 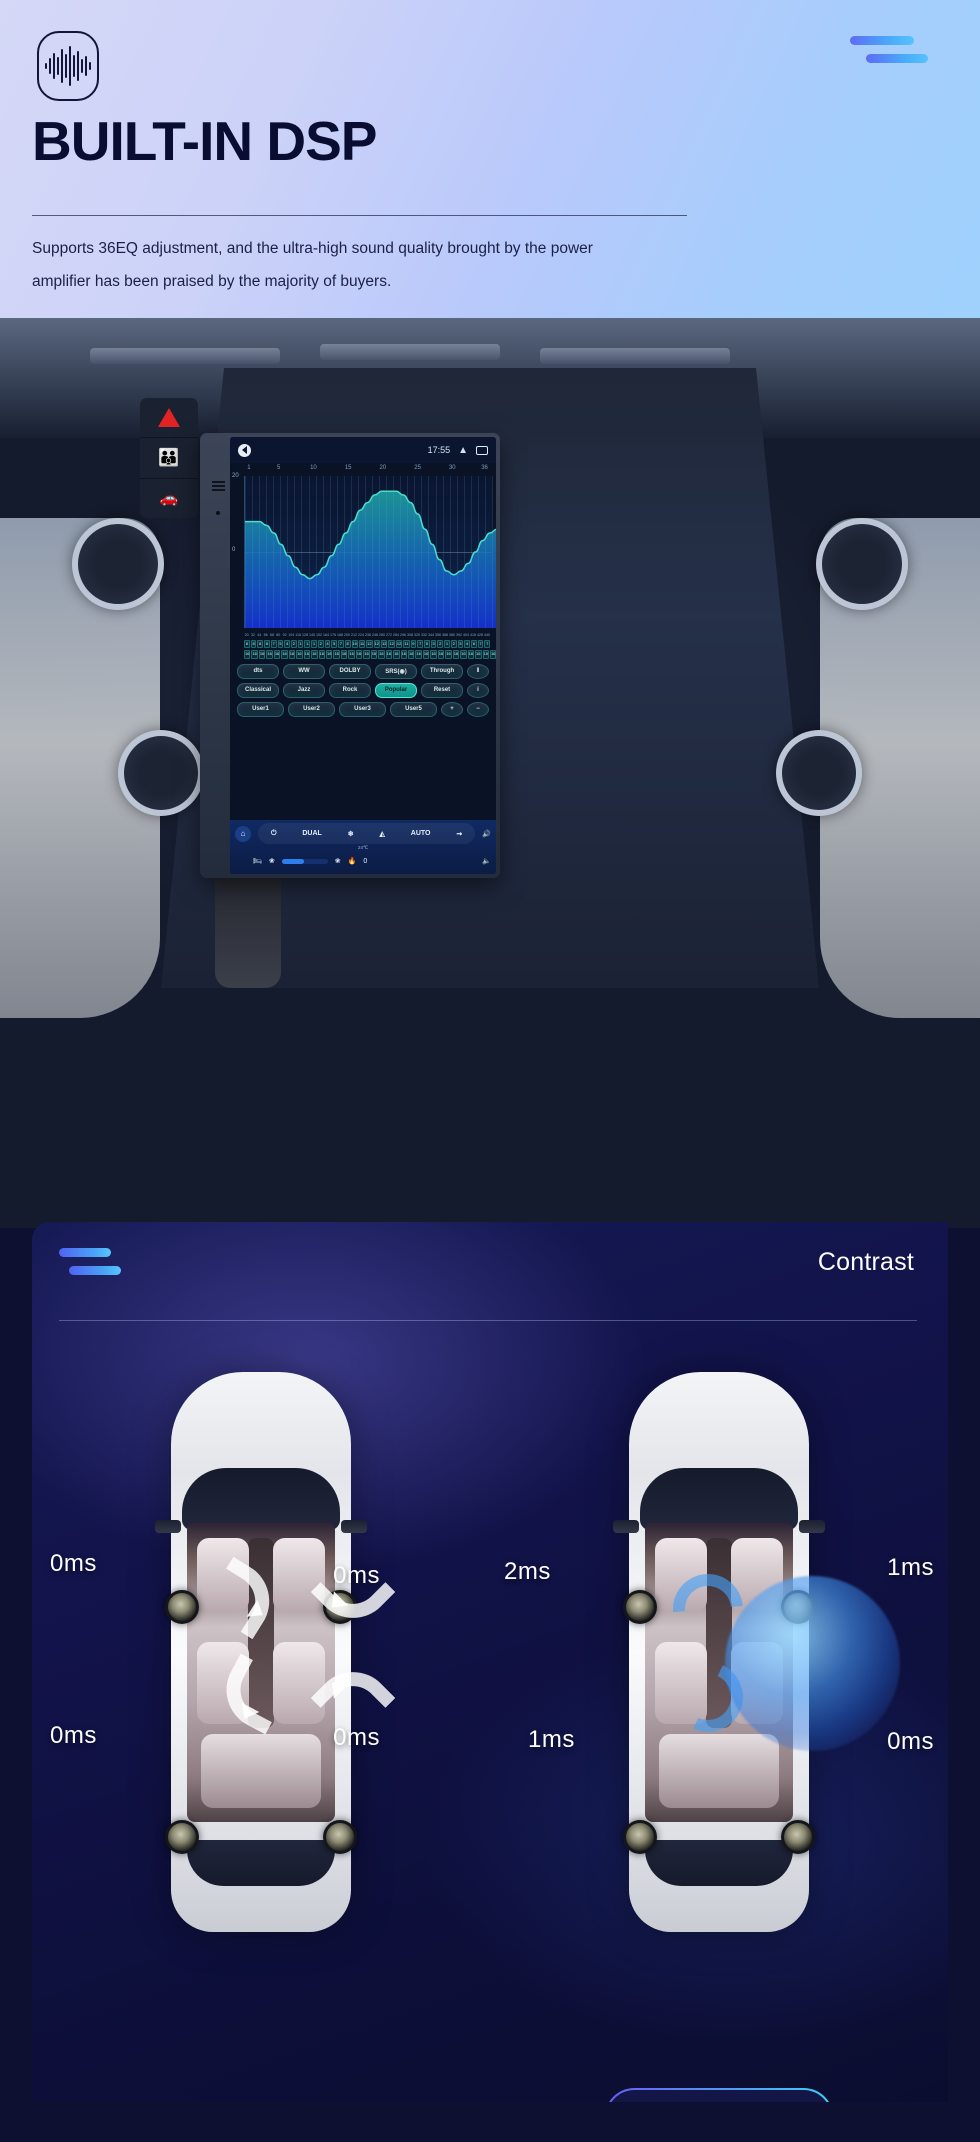 I want to click on preset-user1: User1, so click(x=260, y=709).